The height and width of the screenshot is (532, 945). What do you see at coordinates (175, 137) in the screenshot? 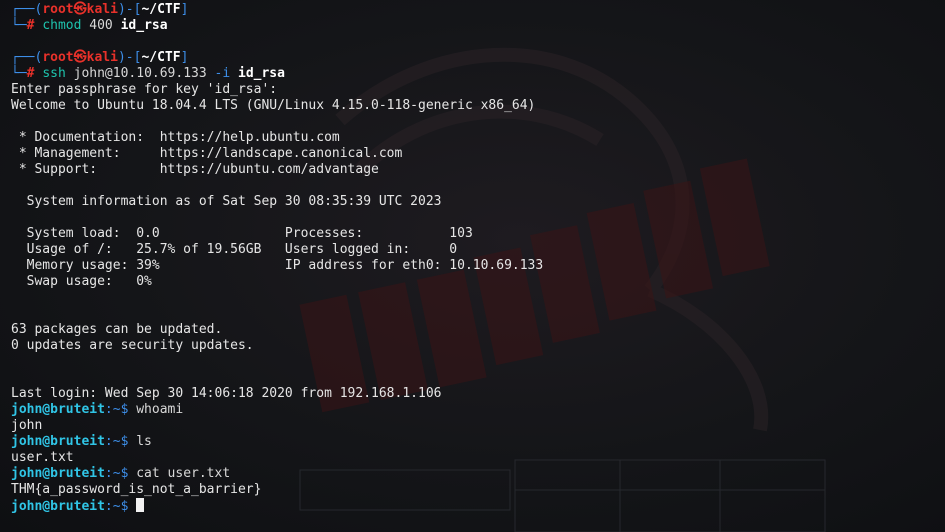
I see `output-line: * Documentation: https://help.ubuntu.com` at bounding box center [175, 137].